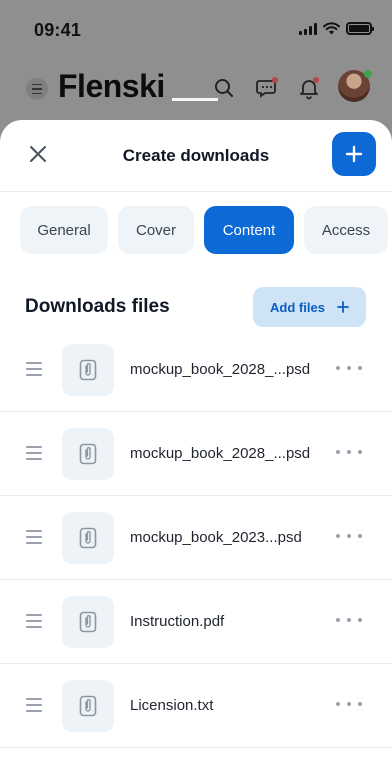 The height and width of the screenshot is (770, 392). What do you see at coordinates (224, 88) in the screenshot?
I see `search-icon` at bounding box center [224, 88].